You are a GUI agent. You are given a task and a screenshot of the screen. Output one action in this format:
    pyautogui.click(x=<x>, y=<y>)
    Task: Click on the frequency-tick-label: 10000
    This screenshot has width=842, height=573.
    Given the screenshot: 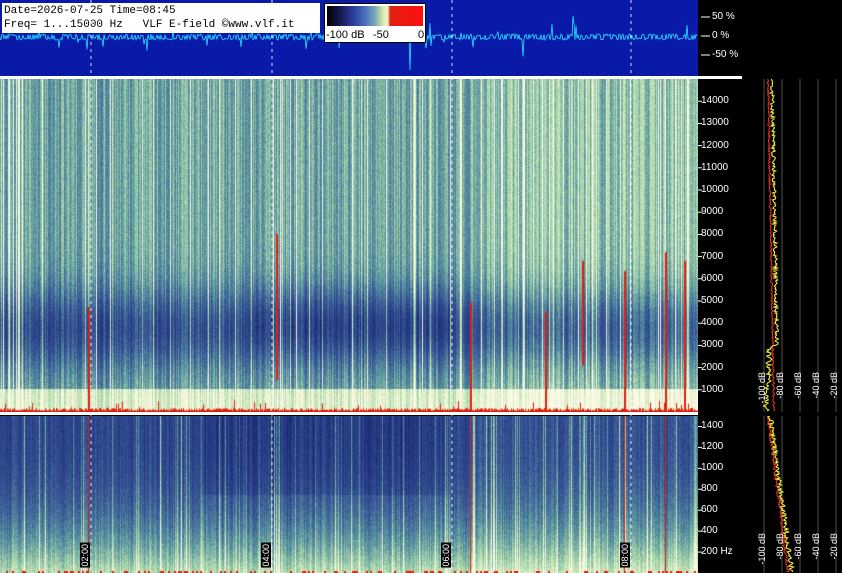 What is the action you would take?
    pyautogui.click(x=715, y=189)
    